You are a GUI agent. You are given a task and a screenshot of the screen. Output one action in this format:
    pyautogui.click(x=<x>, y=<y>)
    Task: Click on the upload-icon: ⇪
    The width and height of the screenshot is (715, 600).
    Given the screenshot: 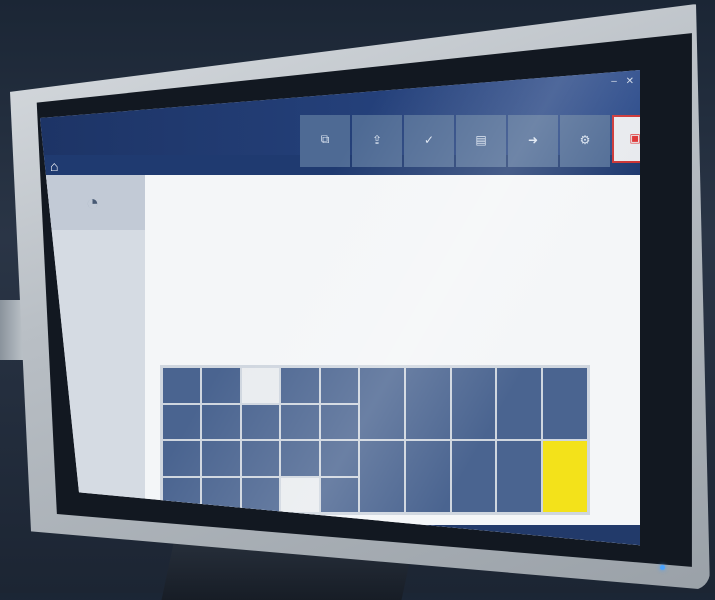 What is the action you would take?
    pyautogui.click(x=377, y=139)
    